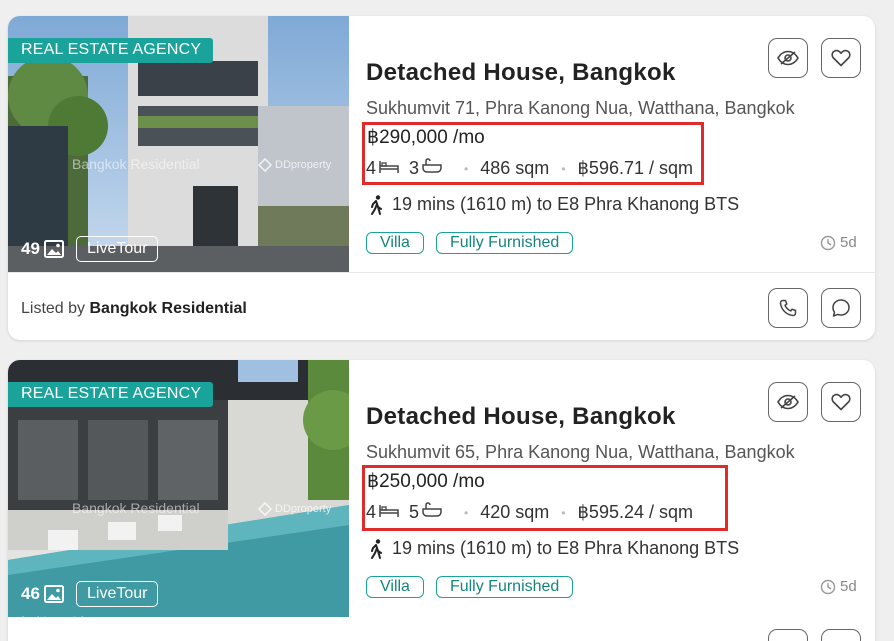 Image resolution: width=894 pixels, height=641 pixels. I want to click on phone-icon, so click(788, 308).